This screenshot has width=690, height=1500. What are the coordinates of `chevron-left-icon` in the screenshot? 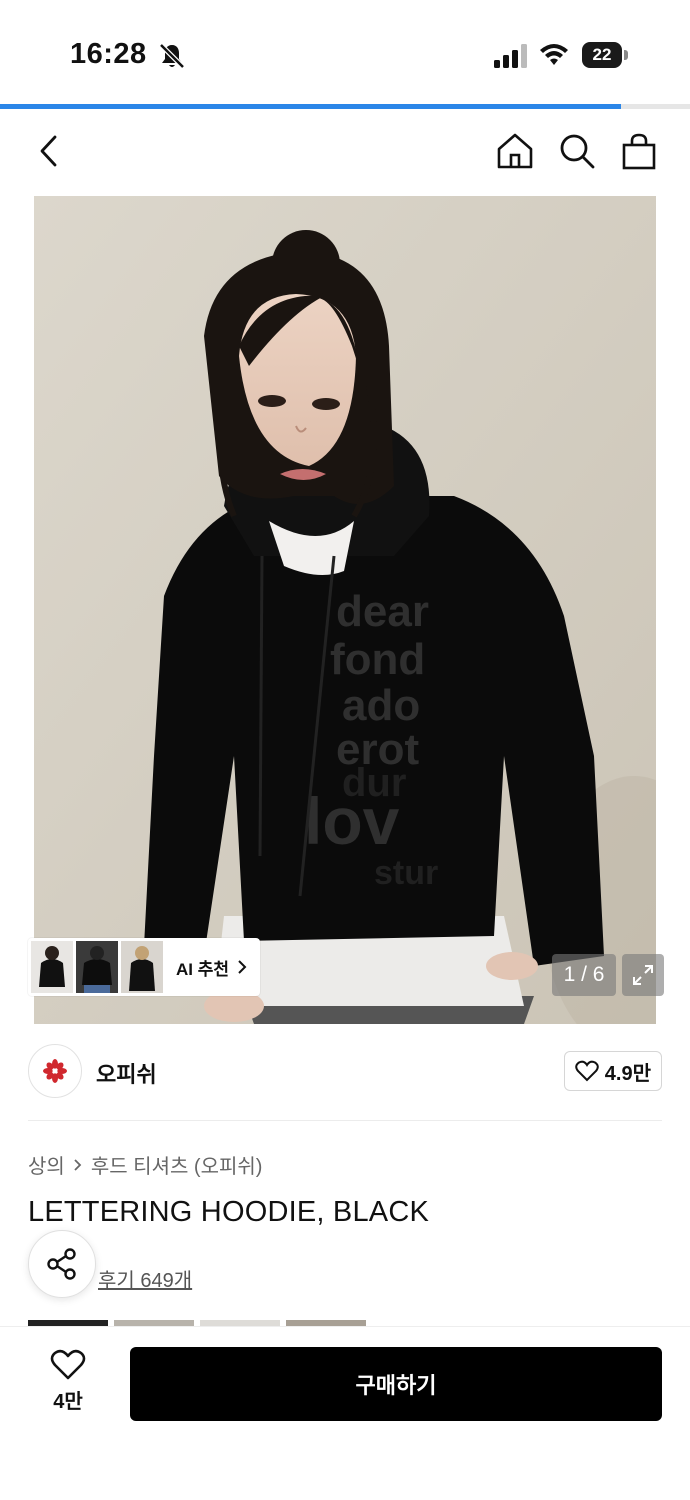 It's located at (48, 151).